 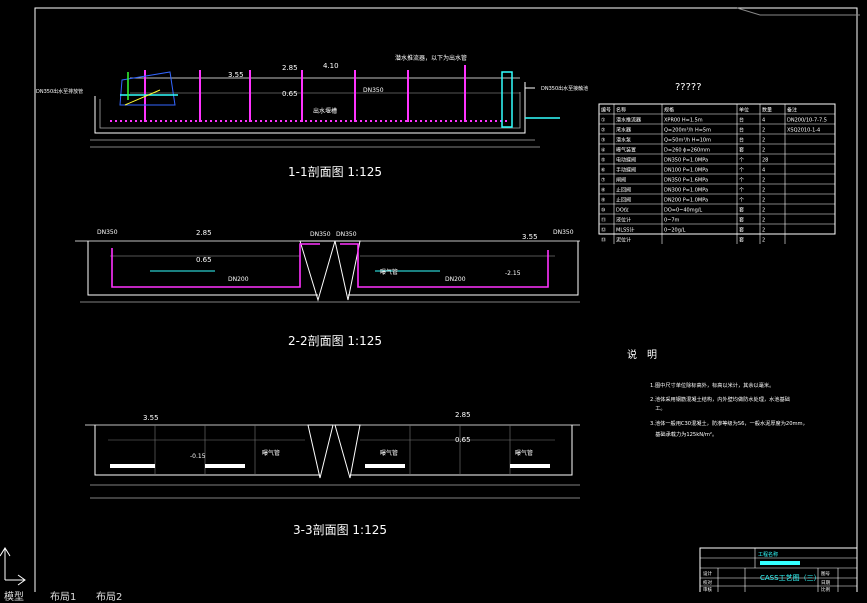 What do you see at coordinates (325, 111) in the screenshot?
I see `dim-f: 出水堰槽` at bounding box center [325, 111].